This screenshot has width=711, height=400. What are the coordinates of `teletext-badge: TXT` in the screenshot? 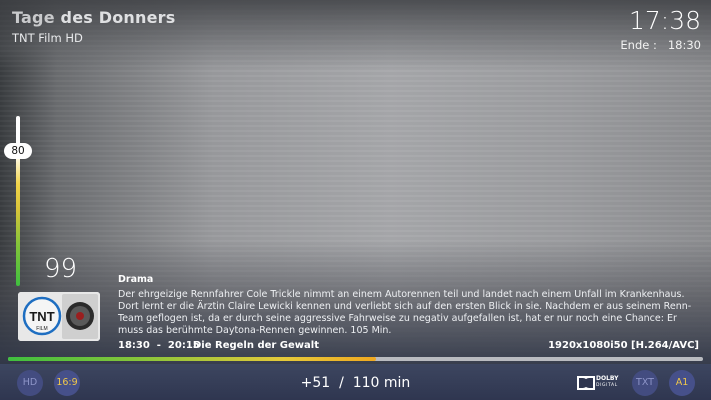 It's located at (645, 383).